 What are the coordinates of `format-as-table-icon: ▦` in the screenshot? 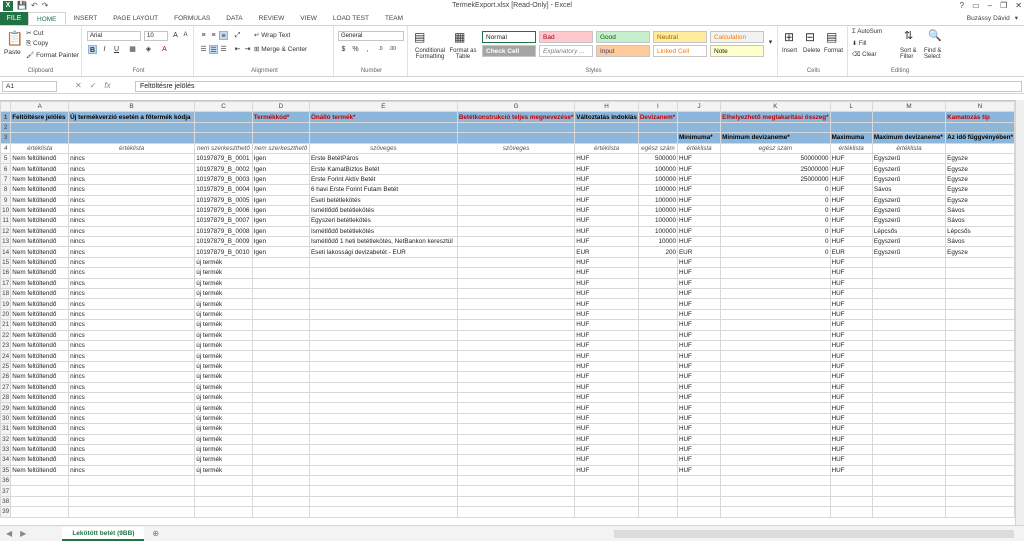 It's located at (459, 37).